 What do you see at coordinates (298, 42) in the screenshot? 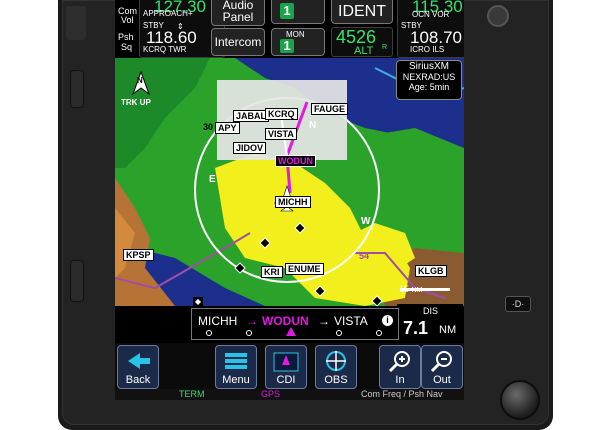
I see `monitor-select: MON 1` at bounding box center [298, 42].